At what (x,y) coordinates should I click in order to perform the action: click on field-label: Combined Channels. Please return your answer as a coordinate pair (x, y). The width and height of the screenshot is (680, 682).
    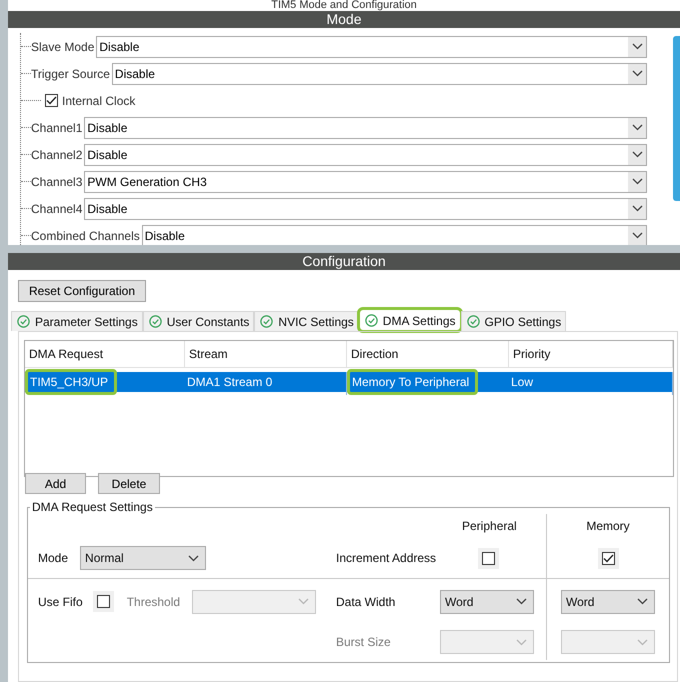
    Looking at the image, I should click on (86, 235).